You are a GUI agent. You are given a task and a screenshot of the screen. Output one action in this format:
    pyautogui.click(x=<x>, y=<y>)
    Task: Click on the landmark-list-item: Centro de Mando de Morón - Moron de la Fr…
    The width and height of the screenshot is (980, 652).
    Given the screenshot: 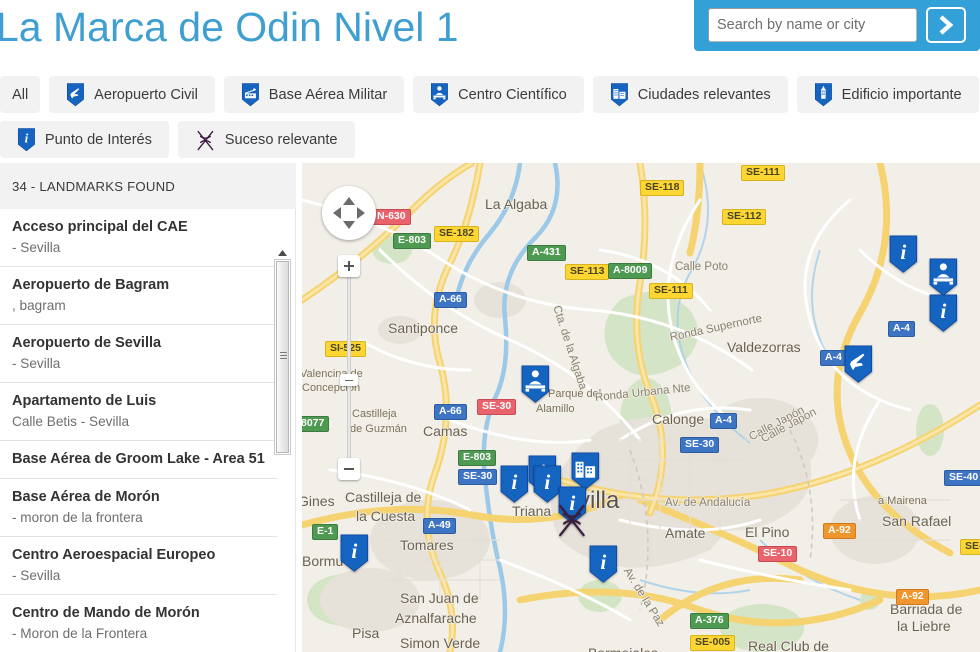 What is the action you would take?
    pyautogui.click(x=138, y=623)
    